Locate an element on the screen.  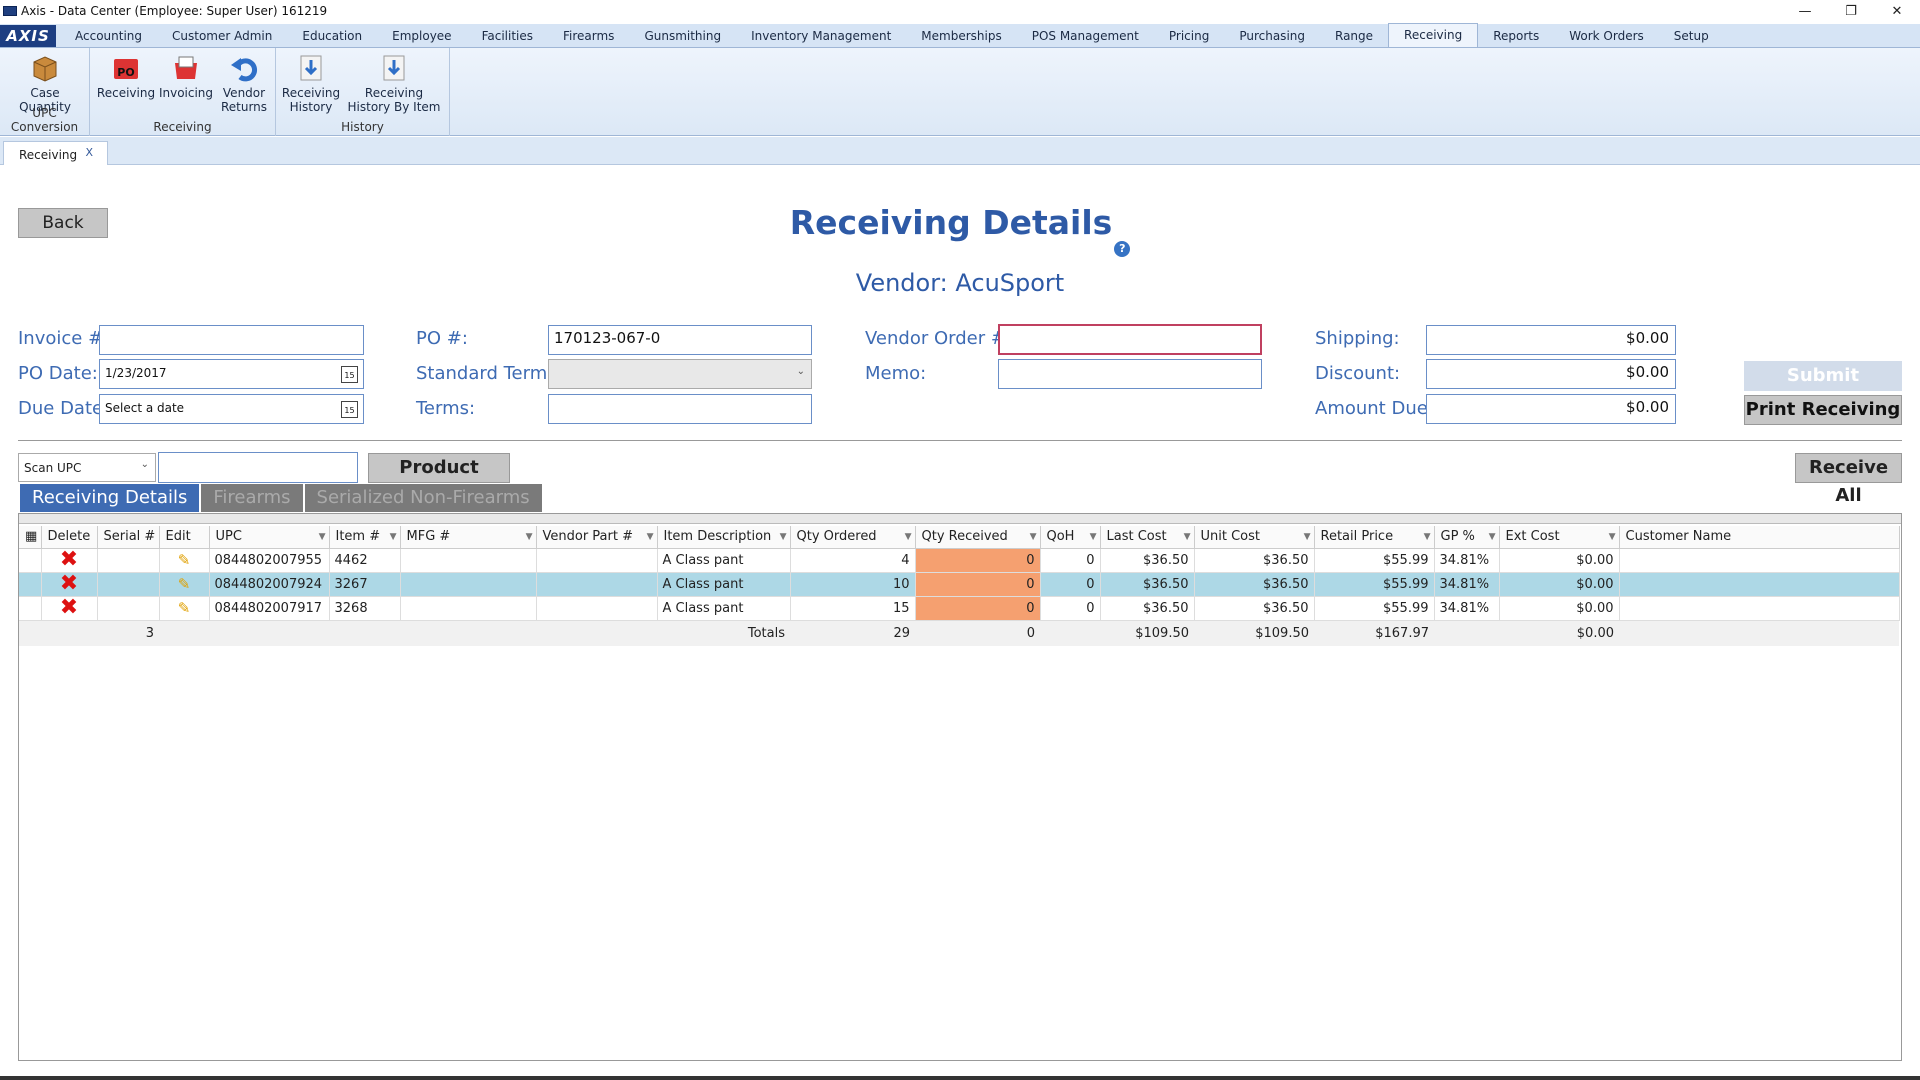
col-header-ext-cost: Ext Cost ▼ is located at coordinates (1559, 537).